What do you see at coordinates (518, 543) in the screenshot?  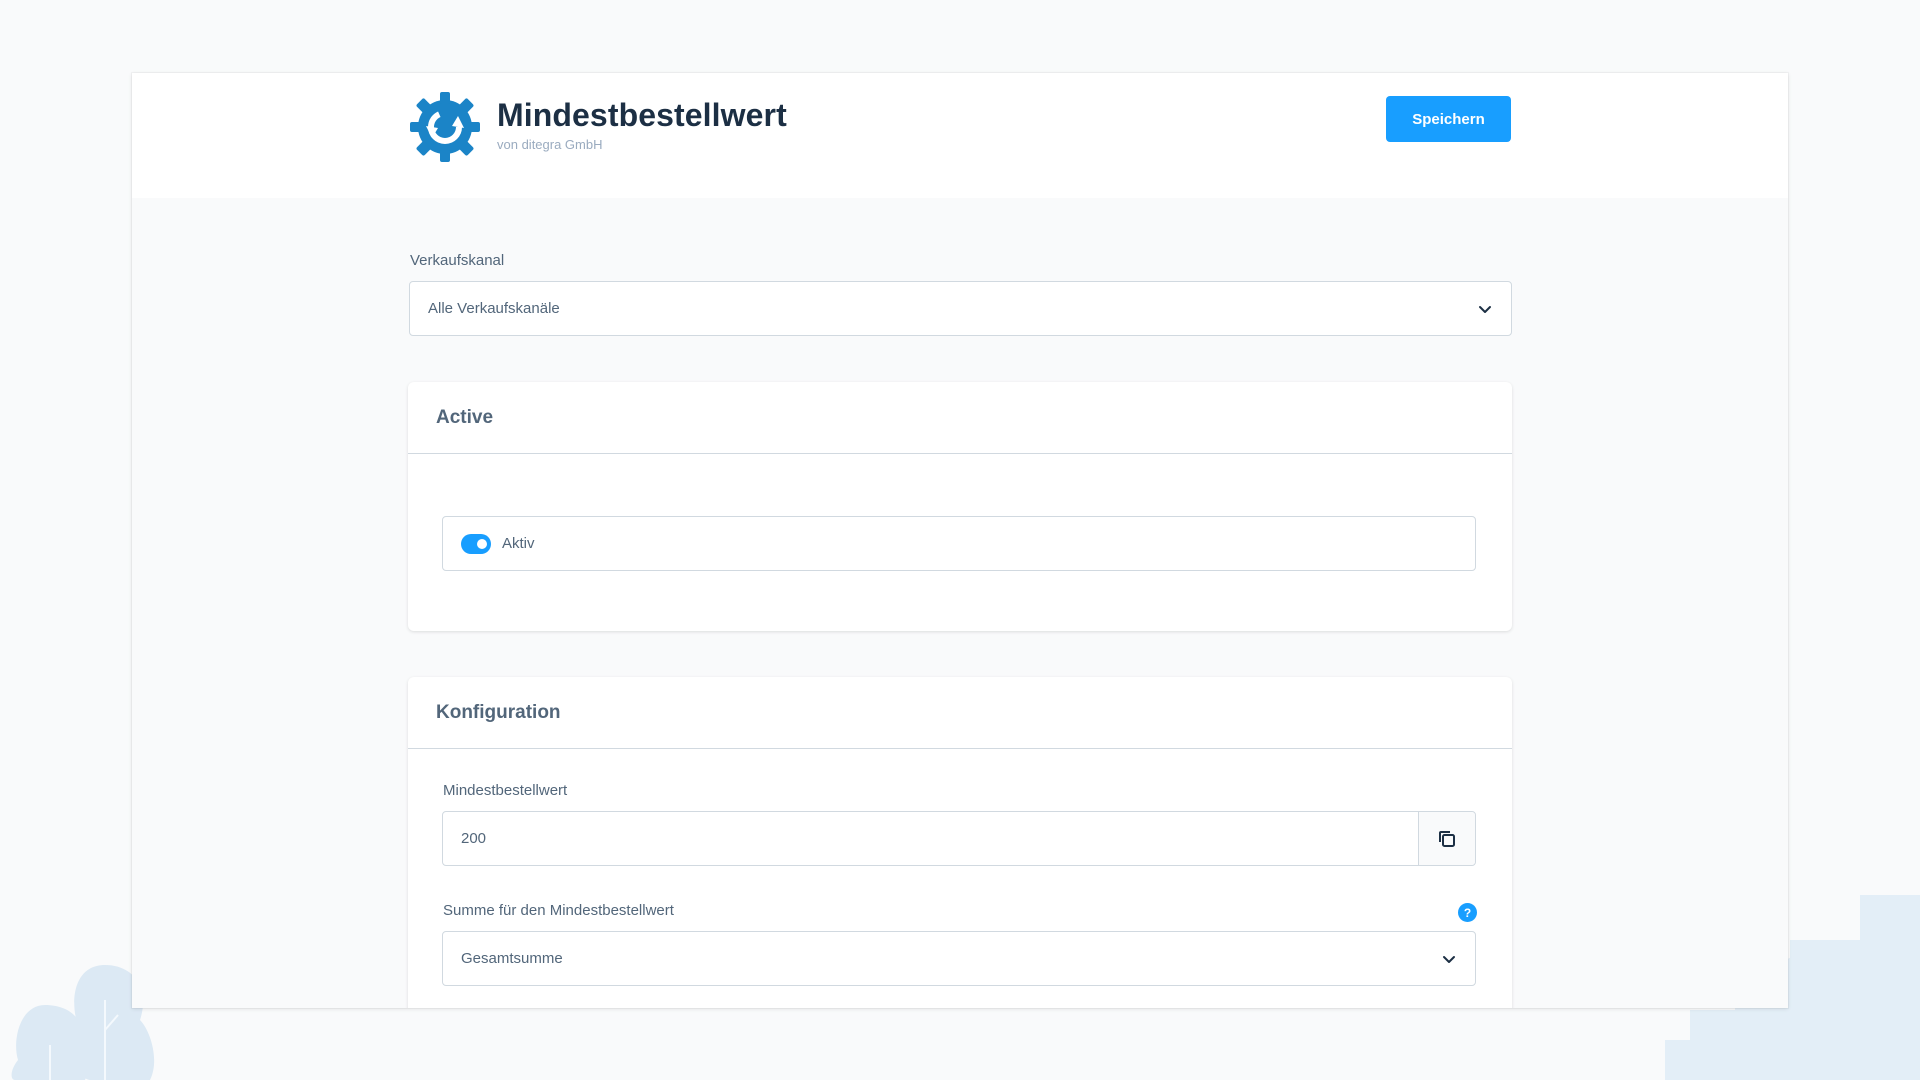 I see `active-toggle-label: Aktiv` at bounding box center [518, 543].